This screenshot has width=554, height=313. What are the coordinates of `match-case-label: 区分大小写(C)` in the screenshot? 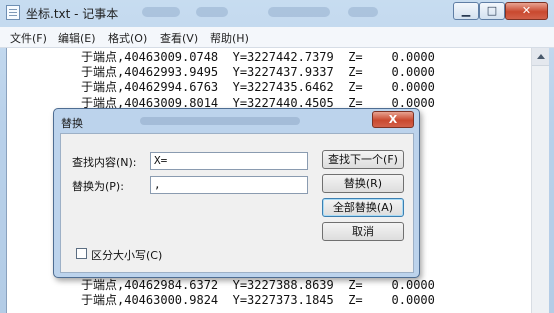 It's located at (127, 255).